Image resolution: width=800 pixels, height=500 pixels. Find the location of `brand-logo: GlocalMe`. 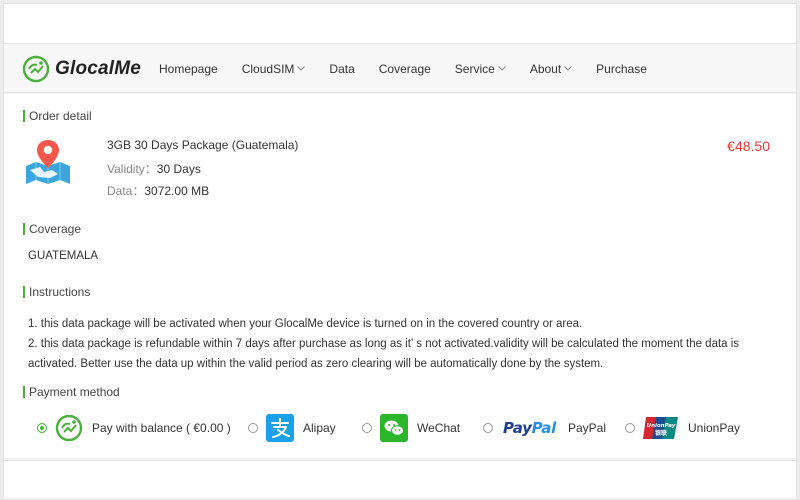

brand-logo: GlocalMe is located at coordinates (82, 69).